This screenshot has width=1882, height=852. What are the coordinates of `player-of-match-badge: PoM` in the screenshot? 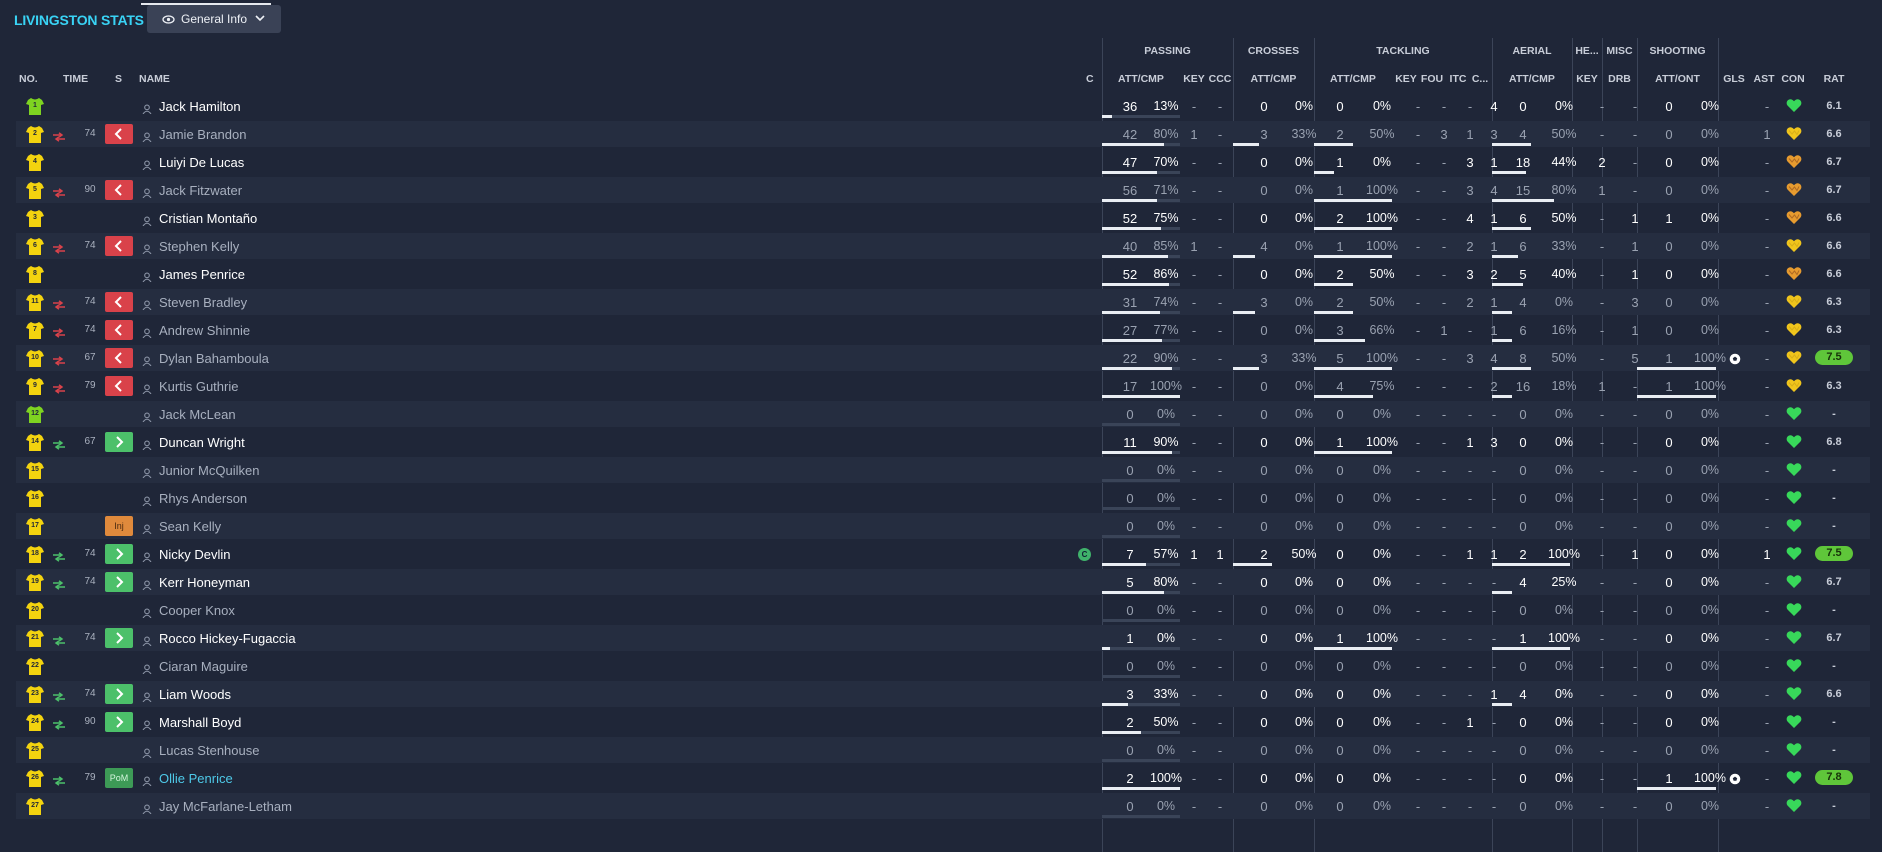 It's located at (119, 778).